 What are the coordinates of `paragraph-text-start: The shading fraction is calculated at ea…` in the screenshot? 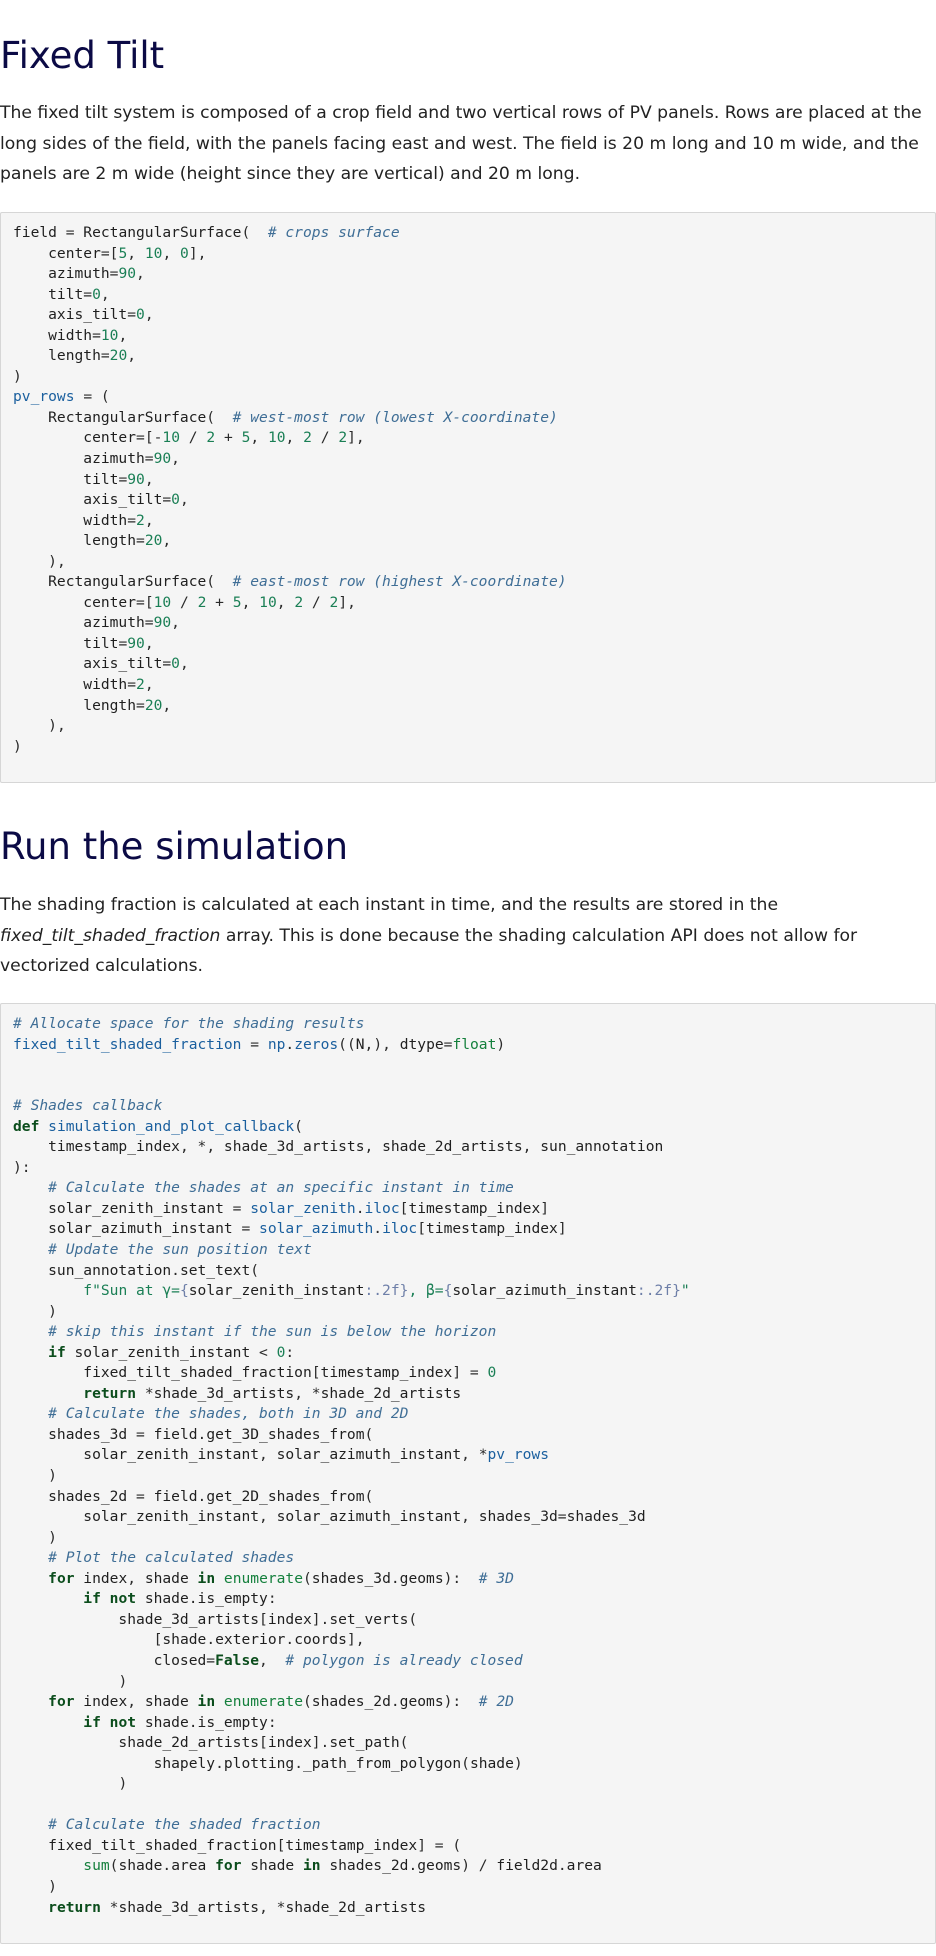 It's located at (389, 905).